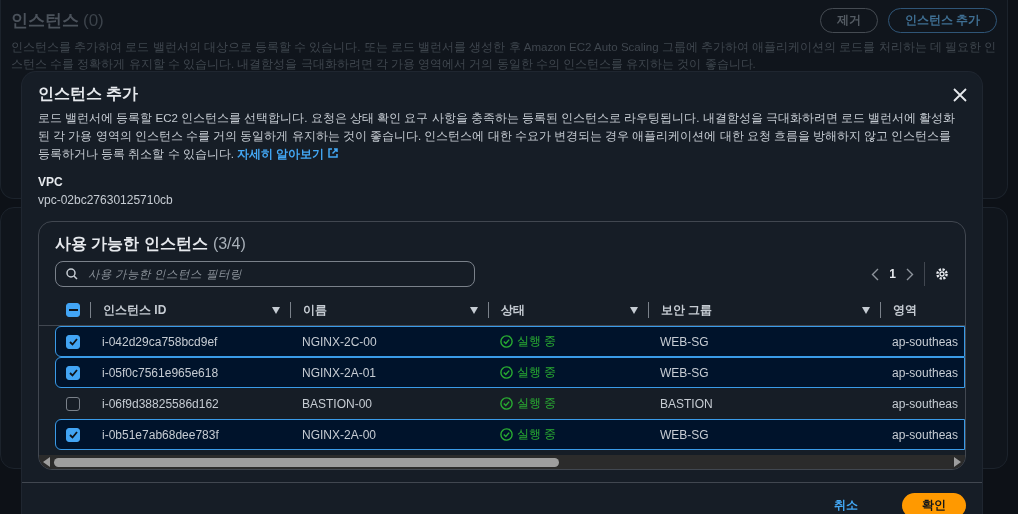  Describe the element at coordinates (72, 274) in the screenshot. I see `search-icon` at that location.